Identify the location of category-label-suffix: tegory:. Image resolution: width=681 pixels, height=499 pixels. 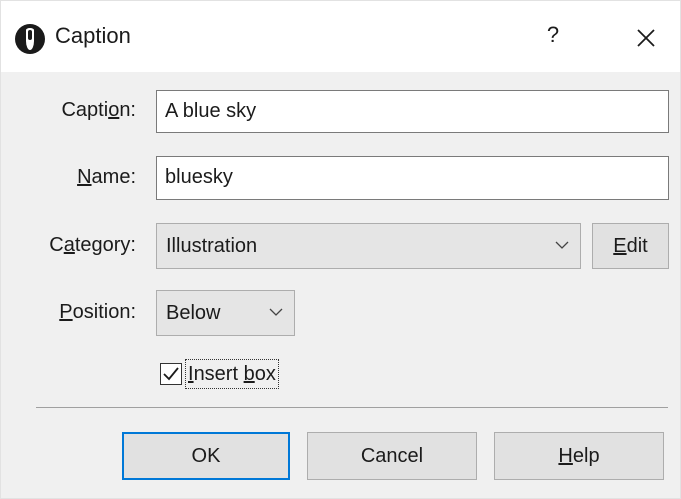
(105, 245).